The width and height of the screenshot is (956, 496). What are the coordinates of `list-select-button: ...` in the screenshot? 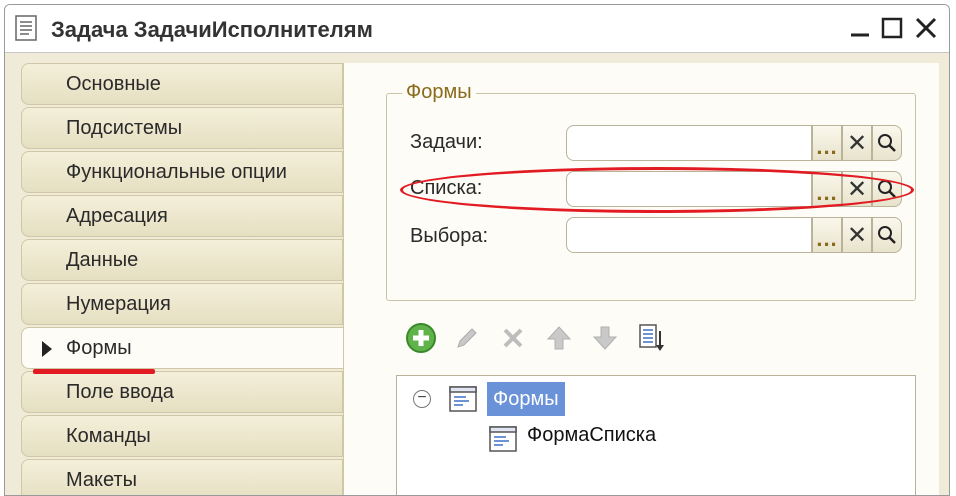 It's located at (827, 189).